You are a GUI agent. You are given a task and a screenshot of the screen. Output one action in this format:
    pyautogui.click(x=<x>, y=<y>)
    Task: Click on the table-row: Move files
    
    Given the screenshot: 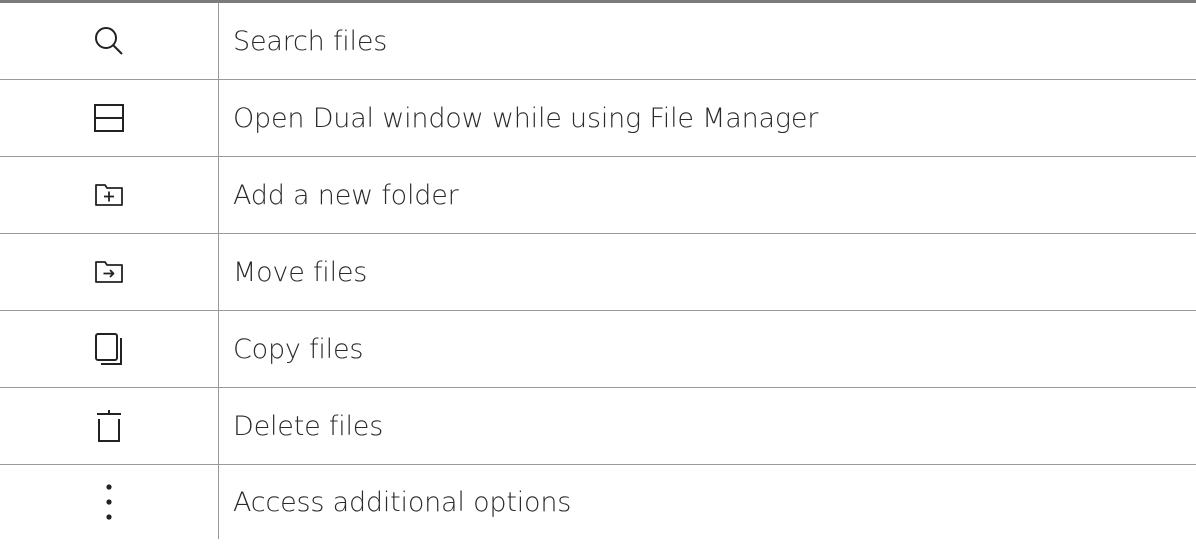 What is the action you would take?
    pyautogui.click(x=598, y=272)
    